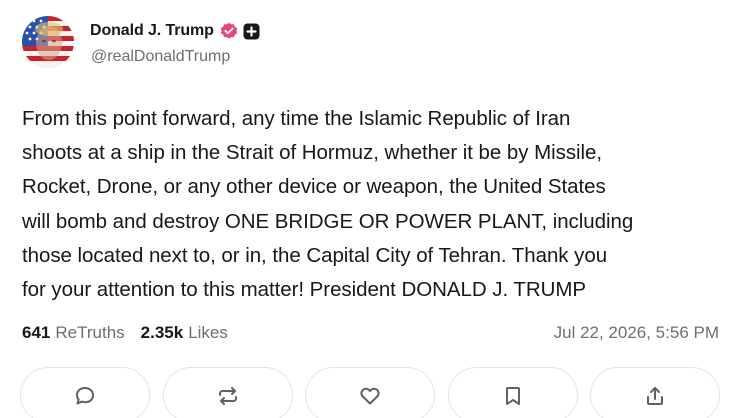 This screenshot has height=418, width=731. I want to click on bookmark-button, so click(513, 392).